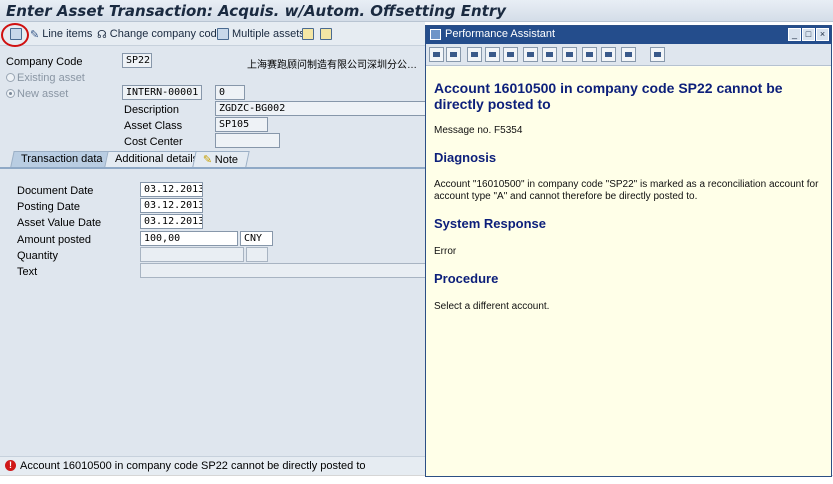 The image size is (833, 484). I want to click on diagnosis-heading: Diagnosis, so click(465, 157).